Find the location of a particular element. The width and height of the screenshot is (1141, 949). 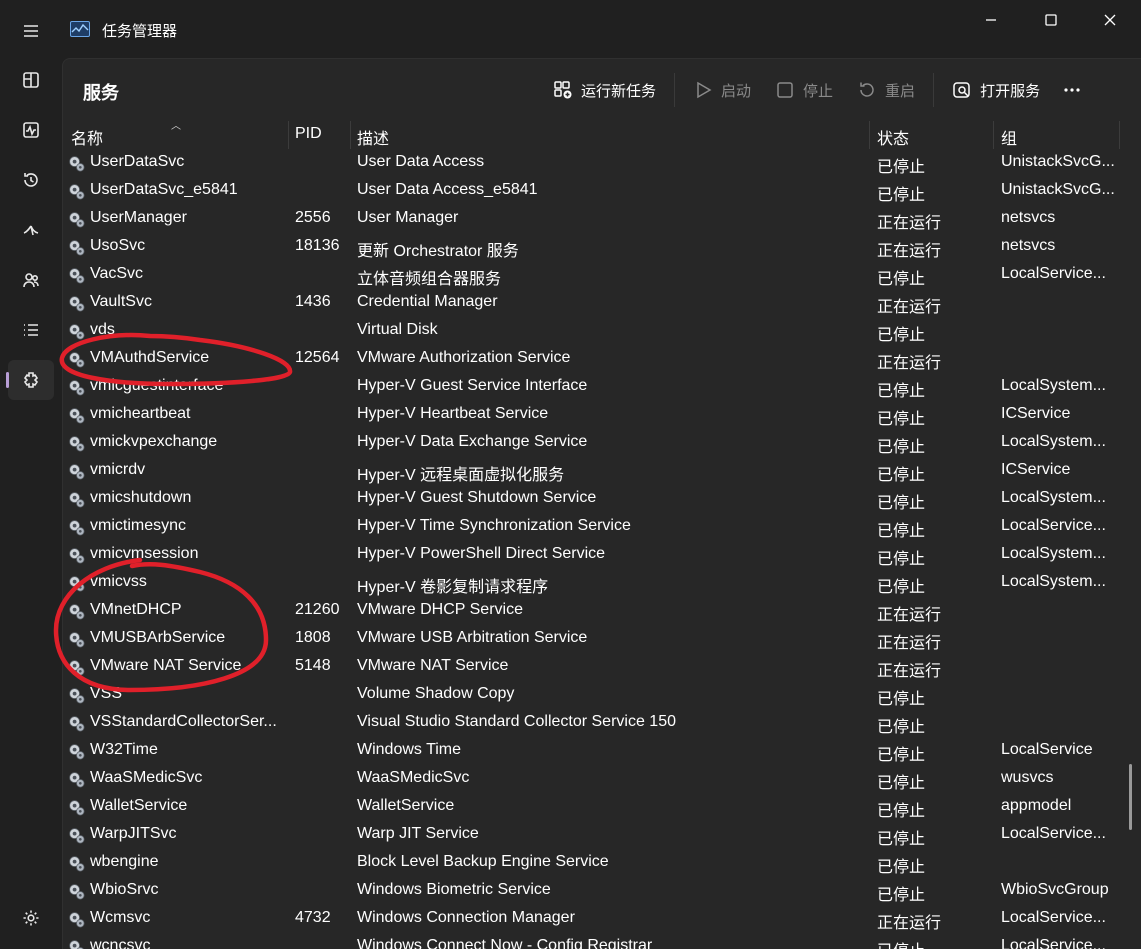

nav-item-processes is located at coordinates (31, 80).